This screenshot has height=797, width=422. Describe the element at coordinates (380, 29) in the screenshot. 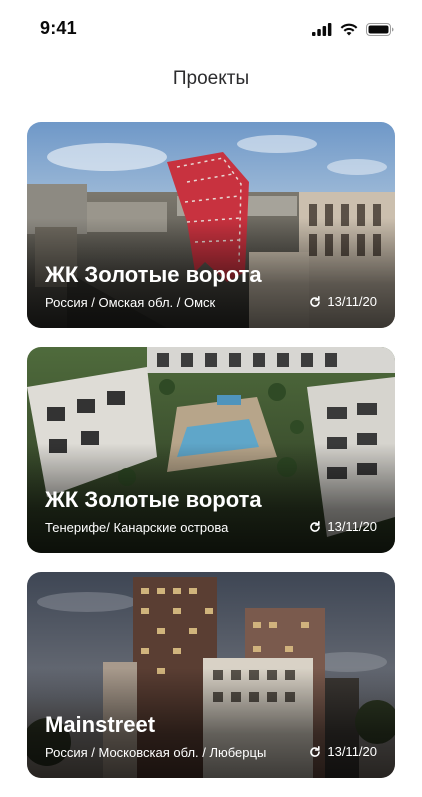

I see `battery-icon` at that location.